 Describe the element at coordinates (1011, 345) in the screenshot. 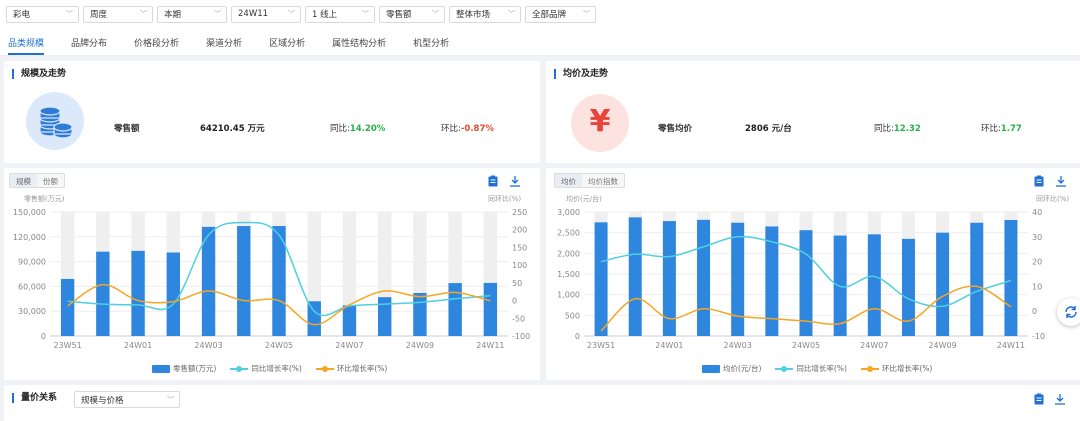

I see `x-tick-label: 24W11` at that location.